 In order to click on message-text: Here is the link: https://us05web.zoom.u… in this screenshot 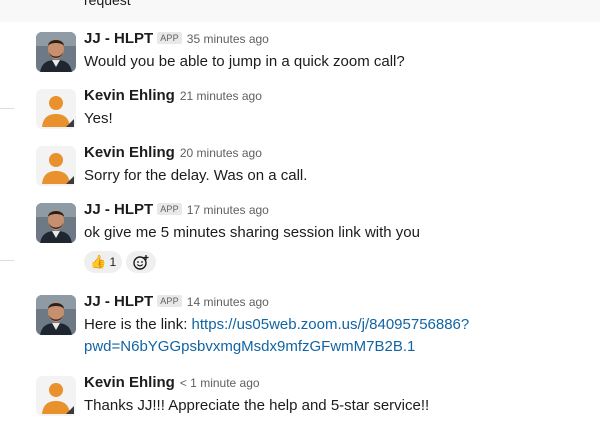, I will do `click(334, 336)`.